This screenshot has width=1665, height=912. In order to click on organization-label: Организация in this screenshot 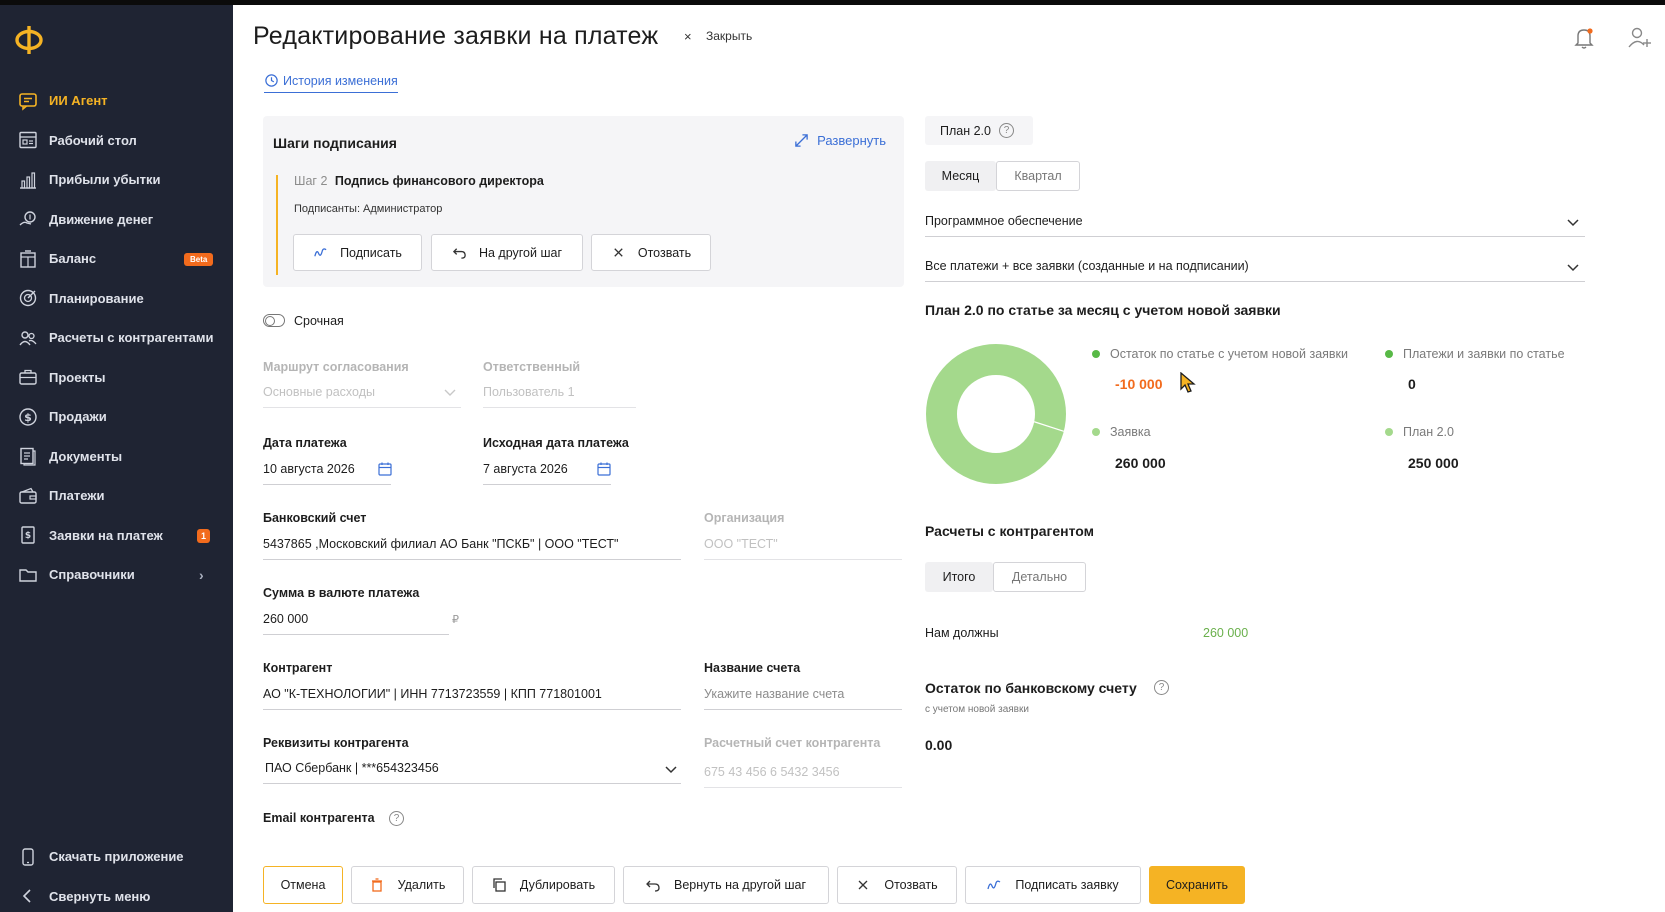, I will do `click(744, 518)`.